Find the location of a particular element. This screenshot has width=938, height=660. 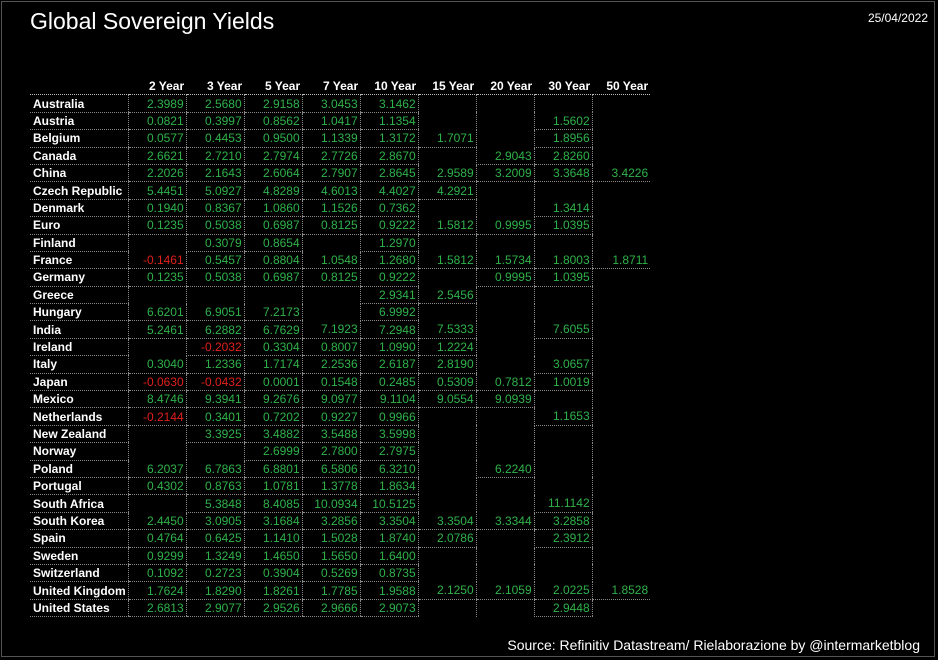

yield-cell: 7.2173 is located at coordinates (273, 312).